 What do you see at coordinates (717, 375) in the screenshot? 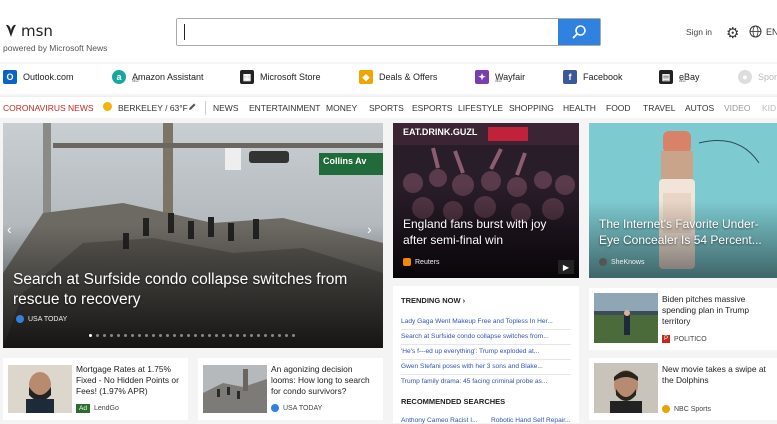
I see `movie-title: New movie takes a swipe at the Dolphins` at bounding box center [717, 375].